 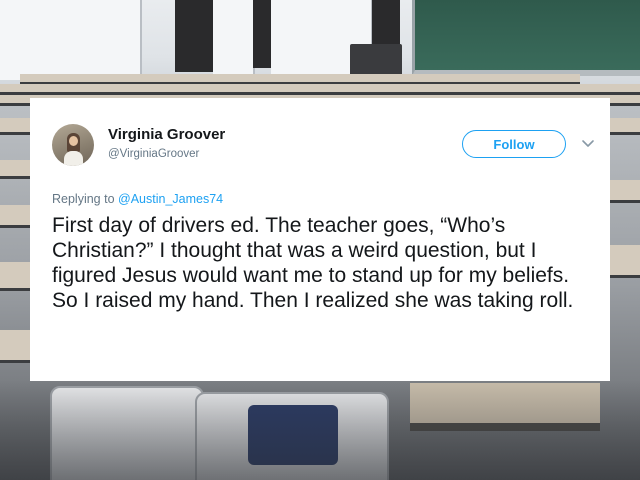 What do you see at coordinates (73, 158) in the screenshot?
I see `avatar-shirt` at bounding box center [73, 158].